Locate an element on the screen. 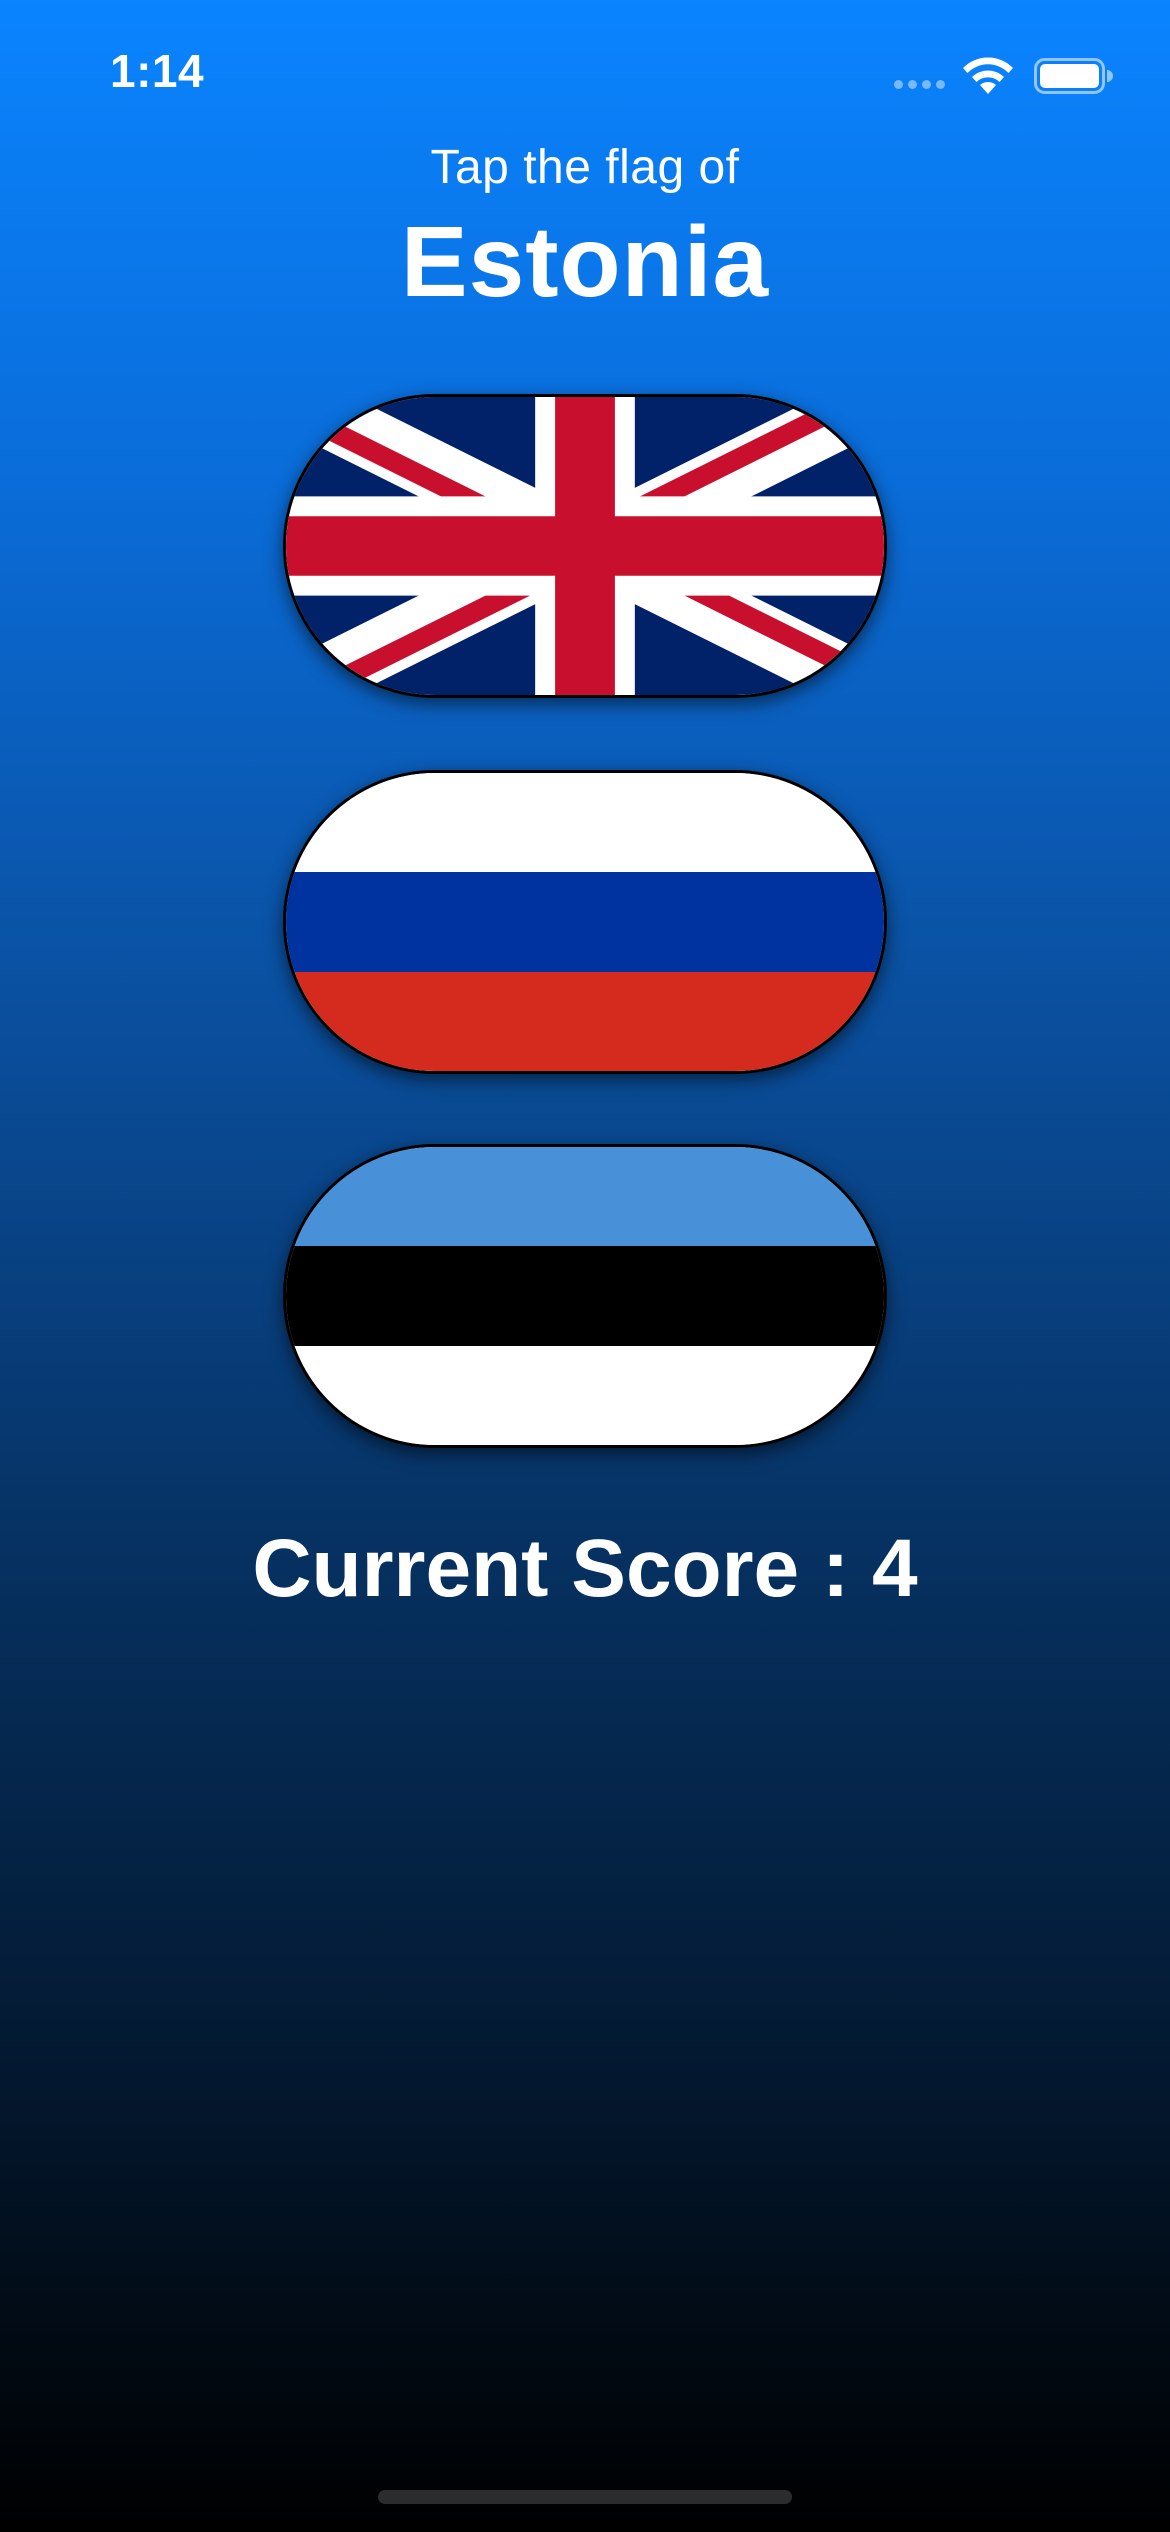  flag-button-estonia is located at coordinates (585, 1296).